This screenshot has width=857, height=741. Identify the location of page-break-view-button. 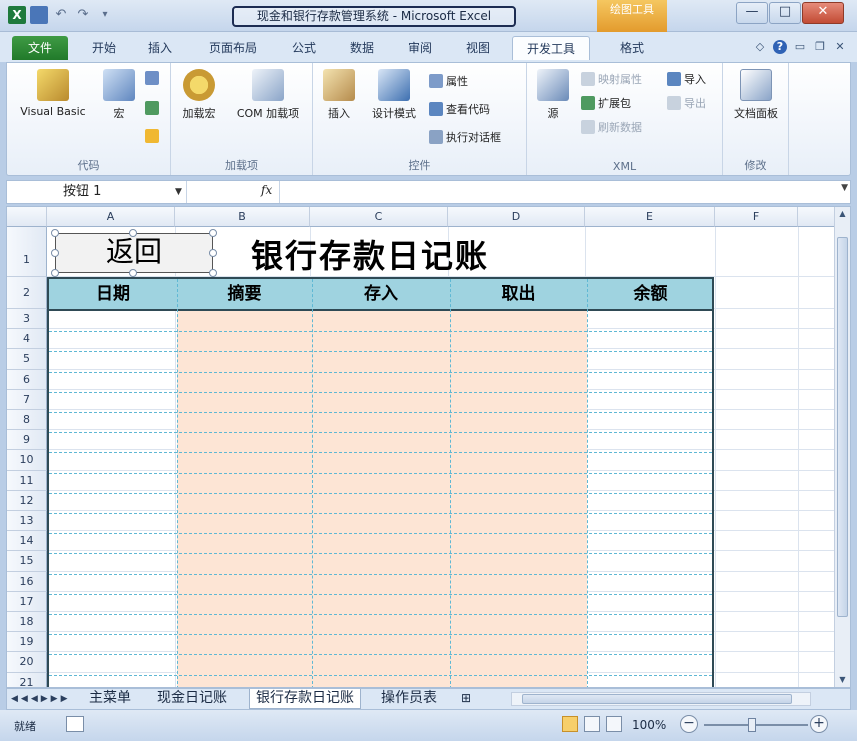
(614, 724).